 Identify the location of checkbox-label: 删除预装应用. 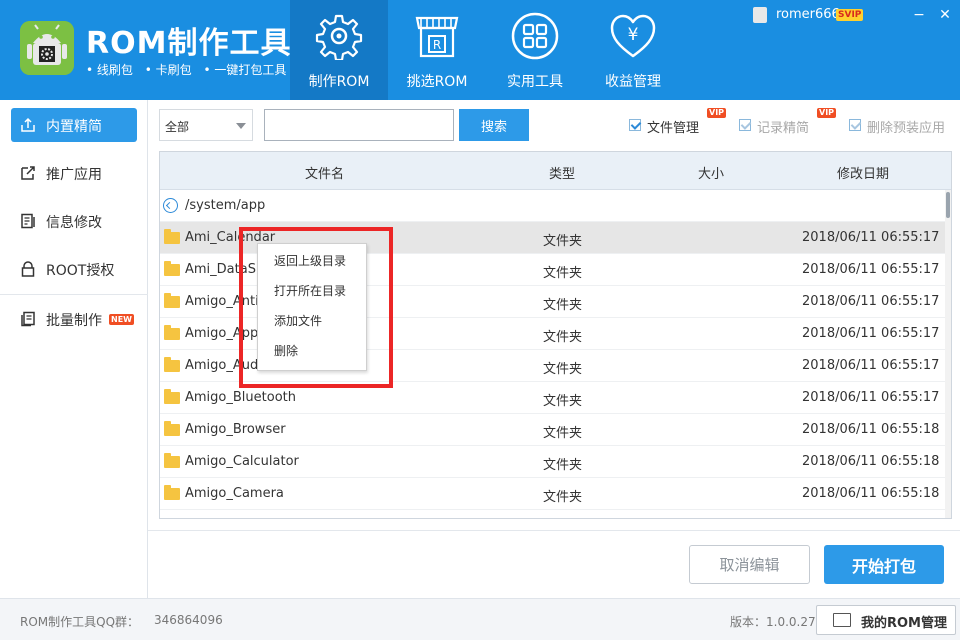
(906, 128).